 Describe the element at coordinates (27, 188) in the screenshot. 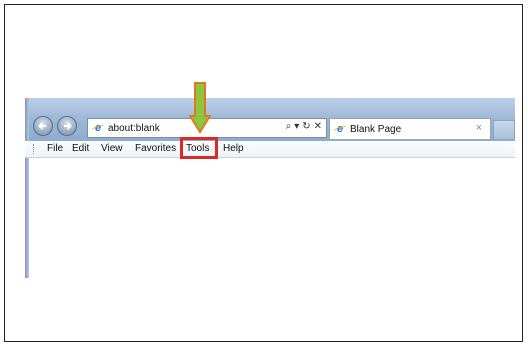

I see `window-left-edge` at that location.